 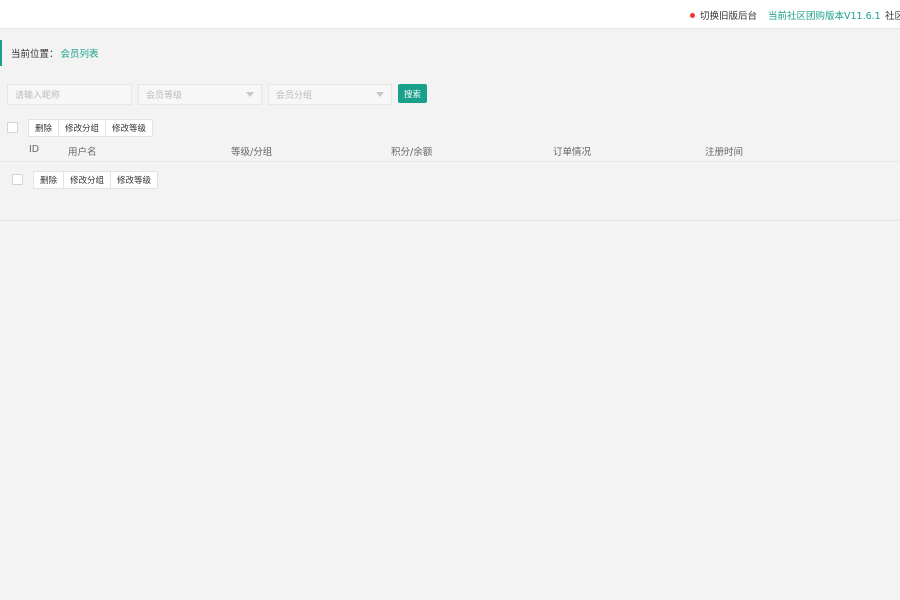 What do you see at coordinates (330, 94) in the screenshot?
I see `member-group-select: 会员分组` at bounding box center [330, 94].